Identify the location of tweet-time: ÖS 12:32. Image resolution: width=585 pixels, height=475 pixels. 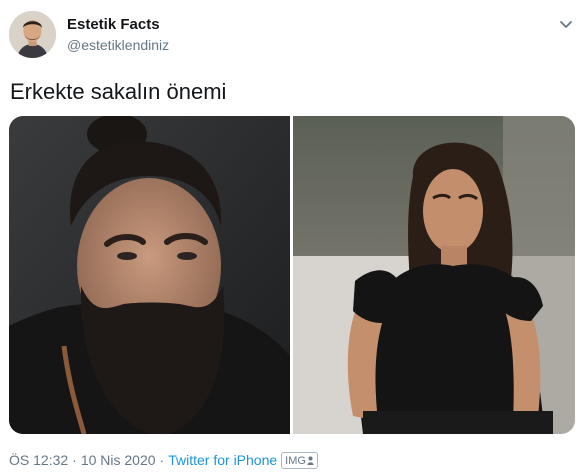
(38, 460).